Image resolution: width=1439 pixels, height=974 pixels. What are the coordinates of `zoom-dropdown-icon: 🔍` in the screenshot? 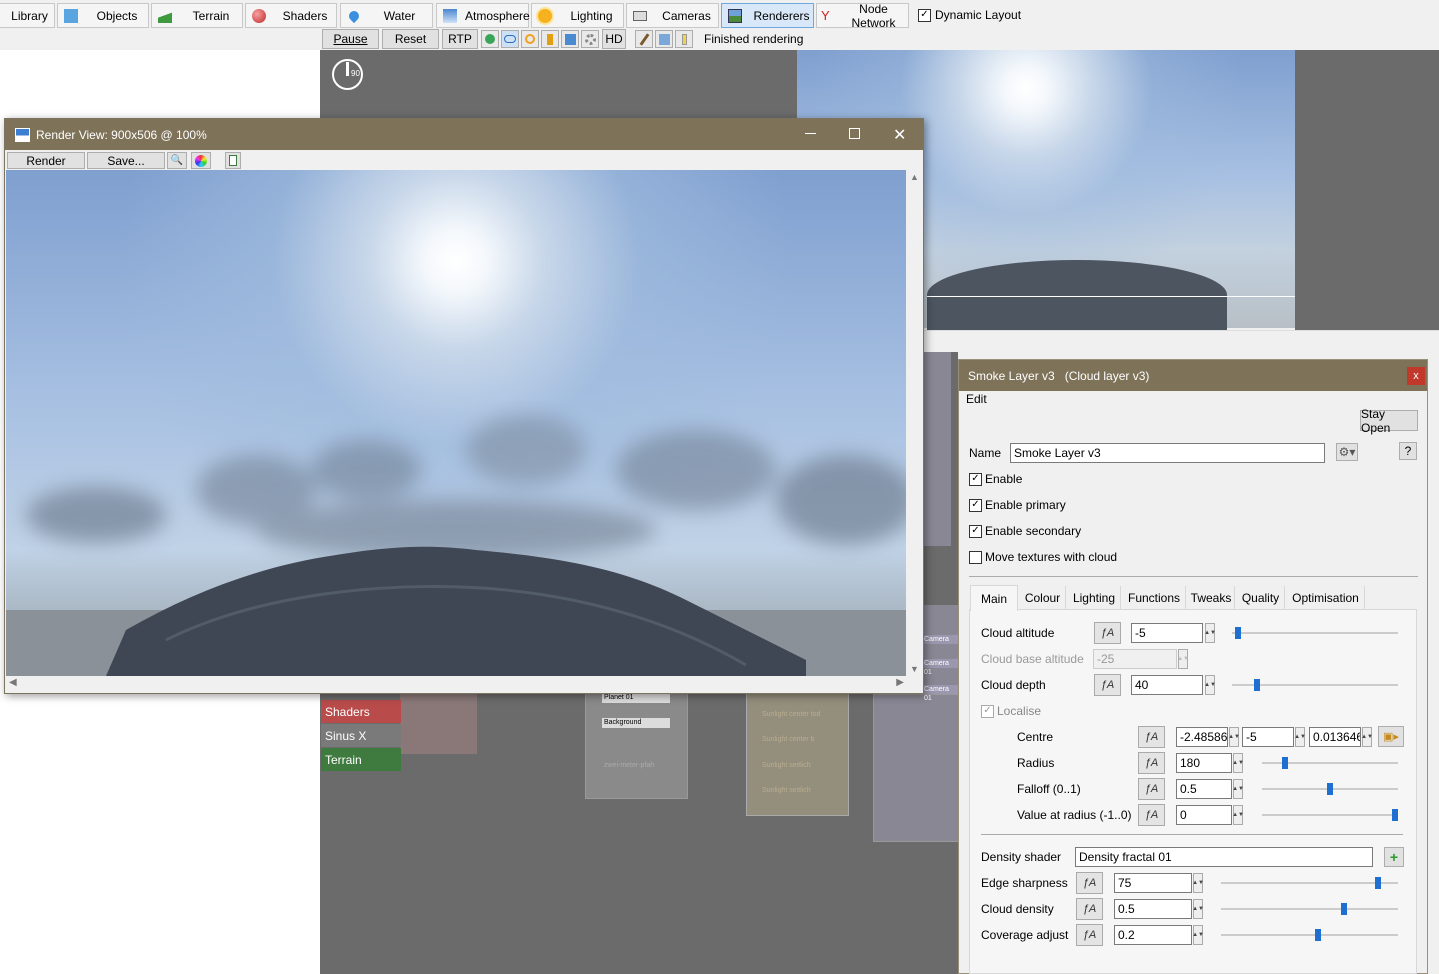 It's located at (177, 160).